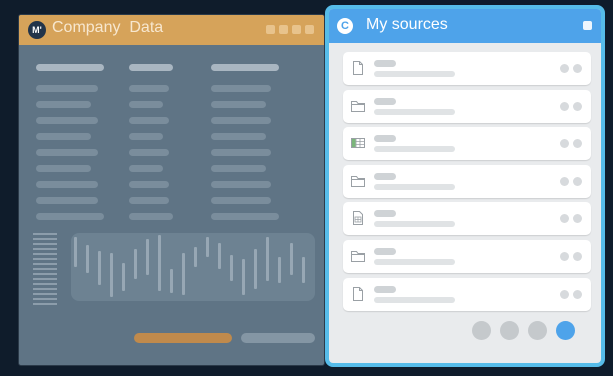 This screenshot has width=613, height=376. What do you see at coordinates (278, 338) in the screenshot?
I see `background-secondary-button` at bounding box center [278, 338].